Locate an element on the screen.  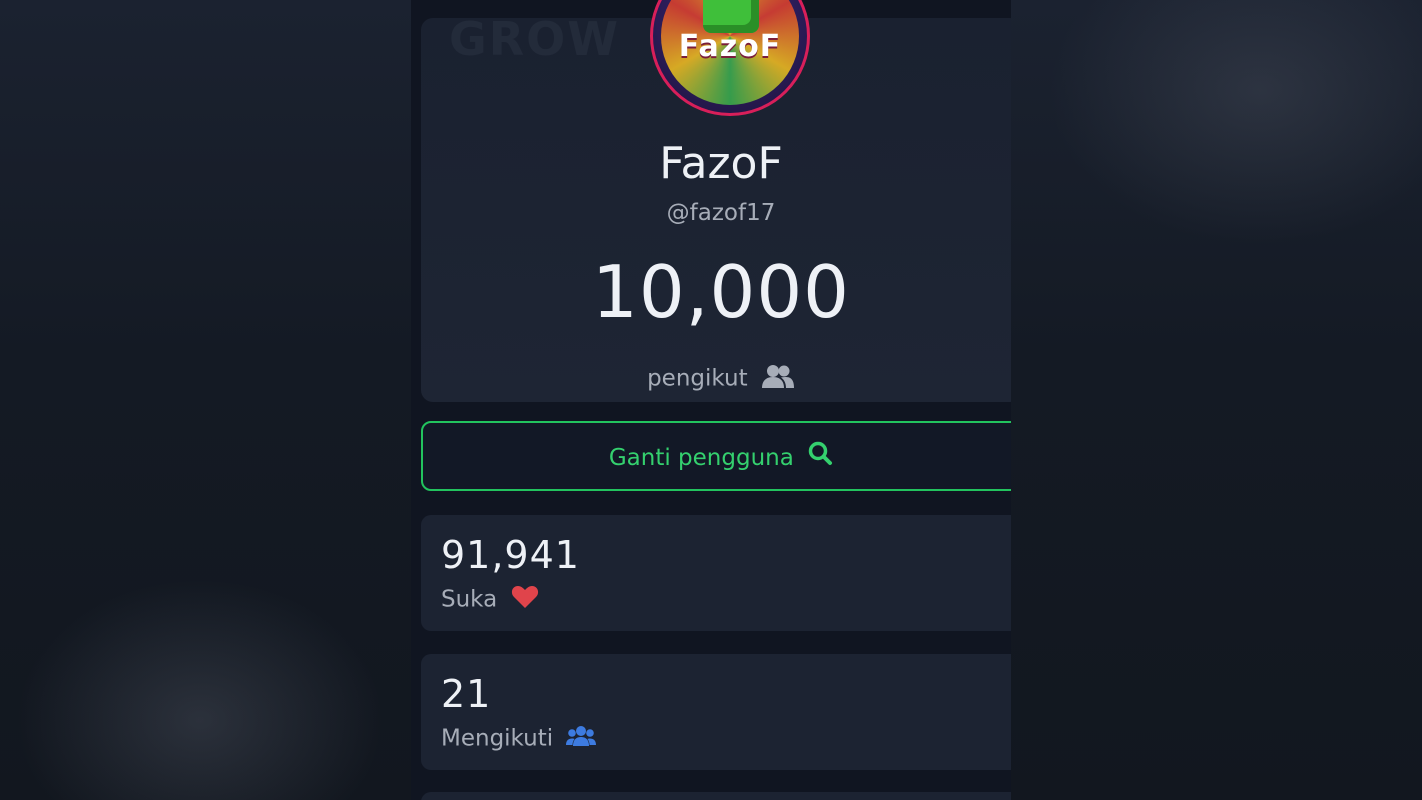
switch-user-label: Ganti pengguna is located at coordinates (701, 458).